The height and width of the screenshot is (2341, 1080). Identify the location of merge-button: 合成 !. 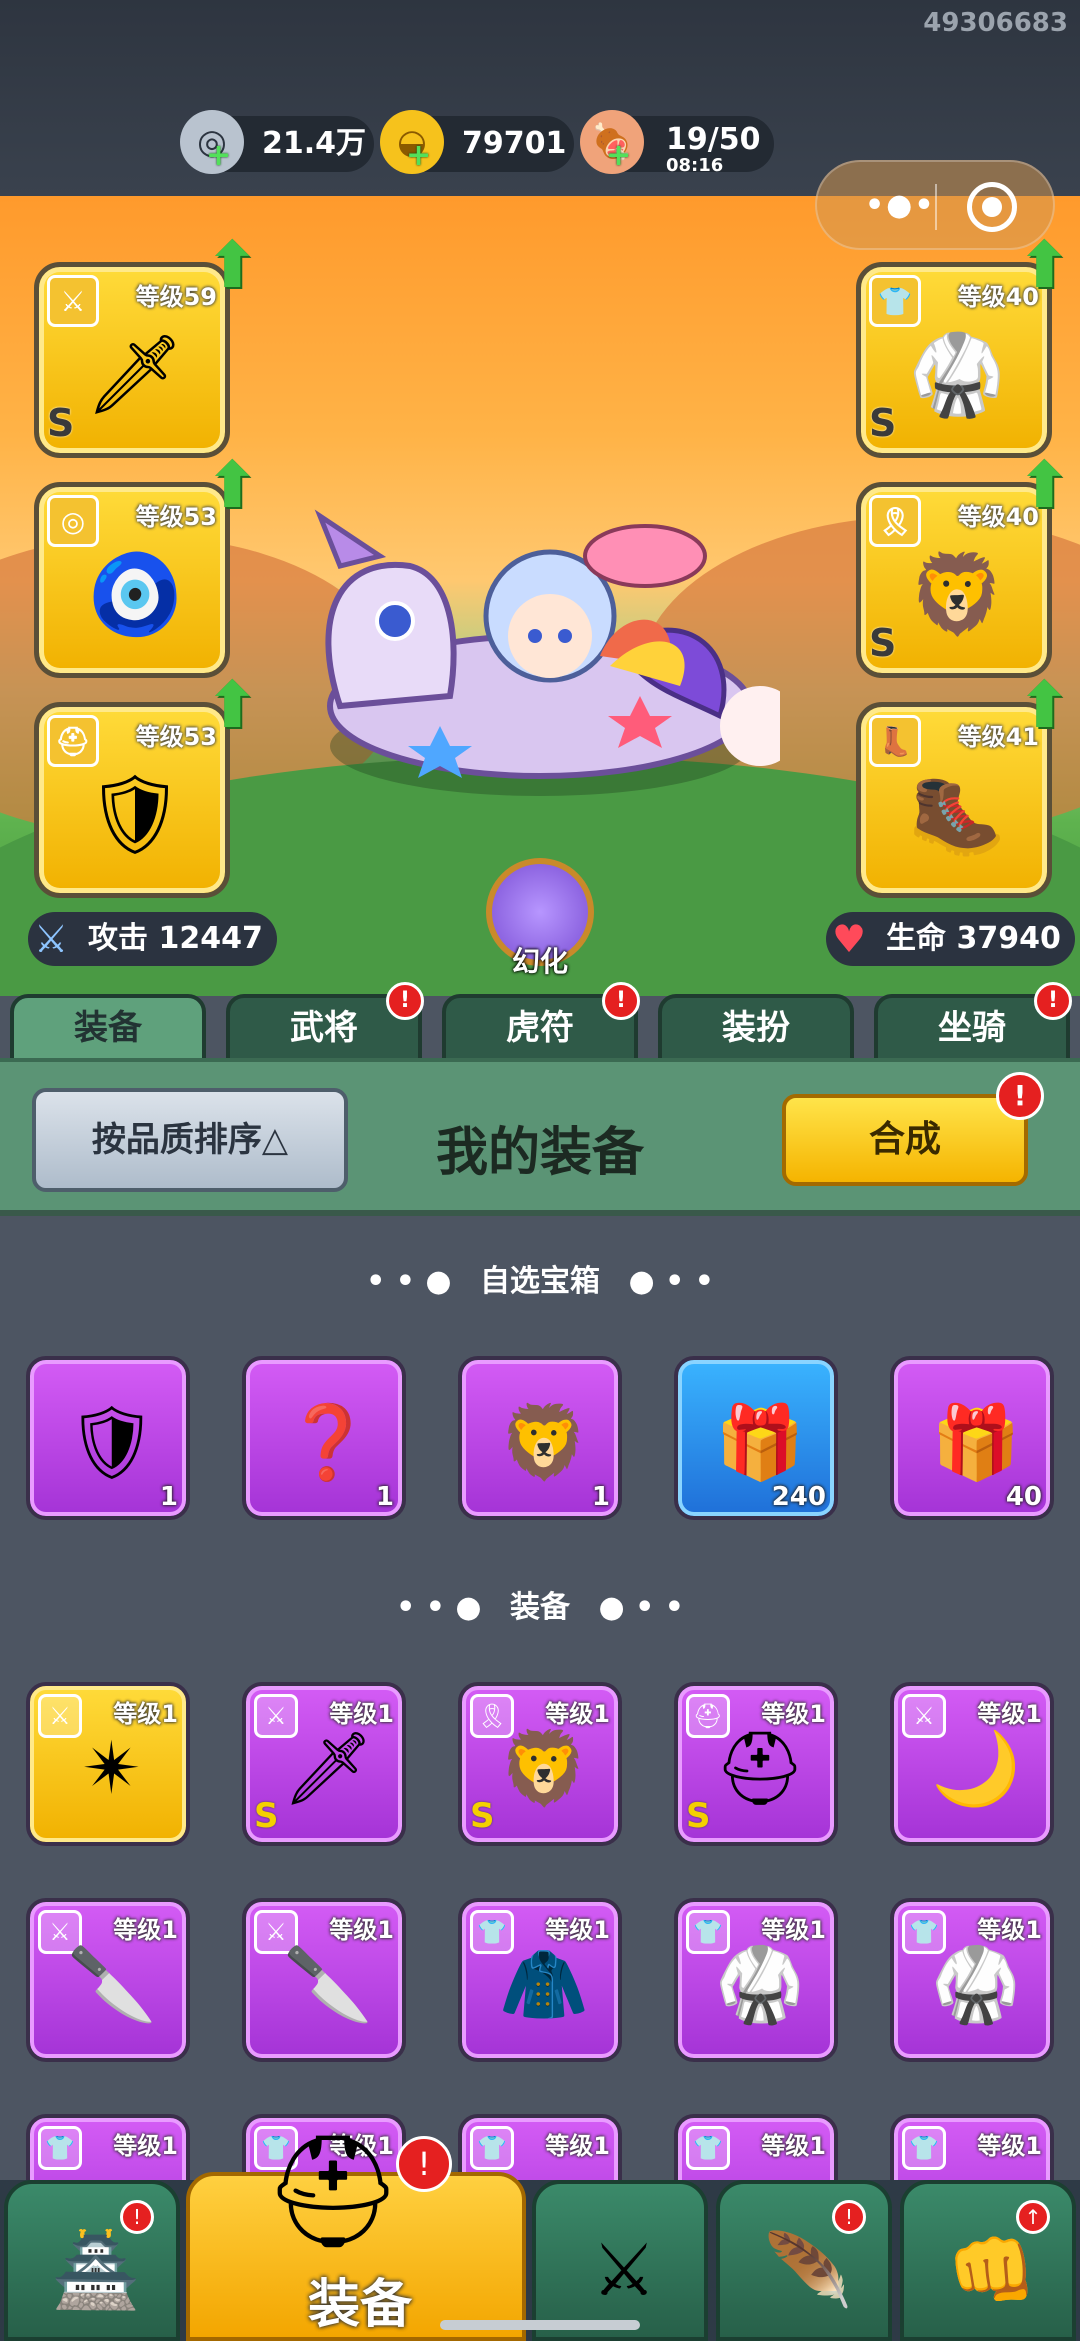
(913, 1129).